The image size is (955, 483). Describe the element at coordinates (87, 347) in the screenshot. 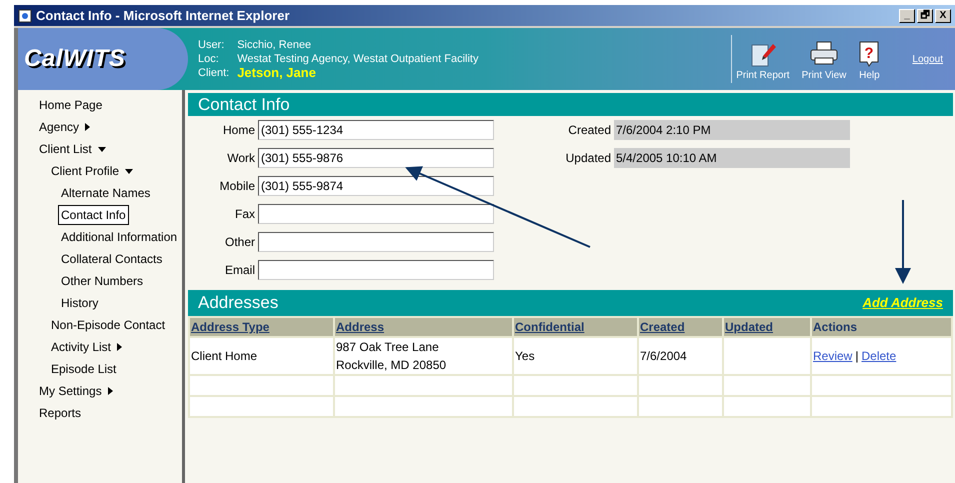

I see `sidebar-item: Activity List` at that location.